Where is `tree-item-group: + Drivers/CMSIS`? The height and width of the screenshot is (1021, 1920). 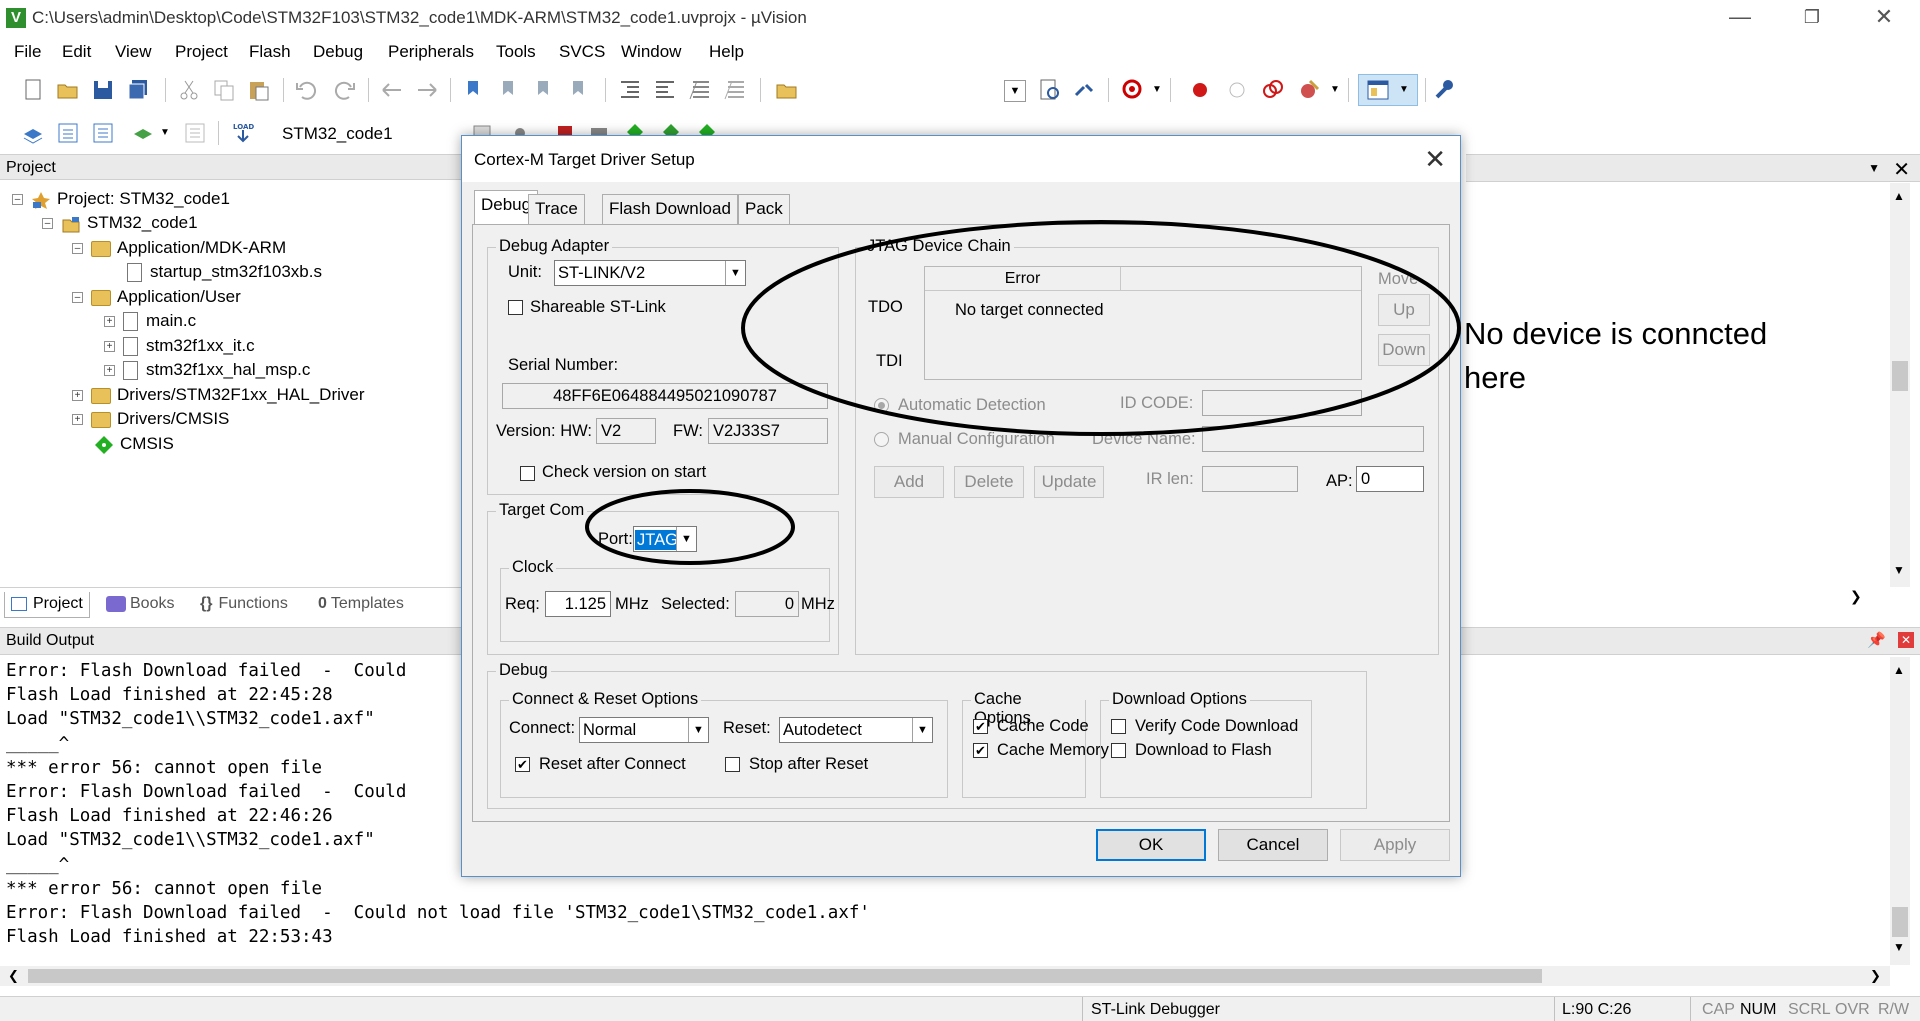
tree-item-group: + Drivers/CMSIS is located at coordinates (150, 419).